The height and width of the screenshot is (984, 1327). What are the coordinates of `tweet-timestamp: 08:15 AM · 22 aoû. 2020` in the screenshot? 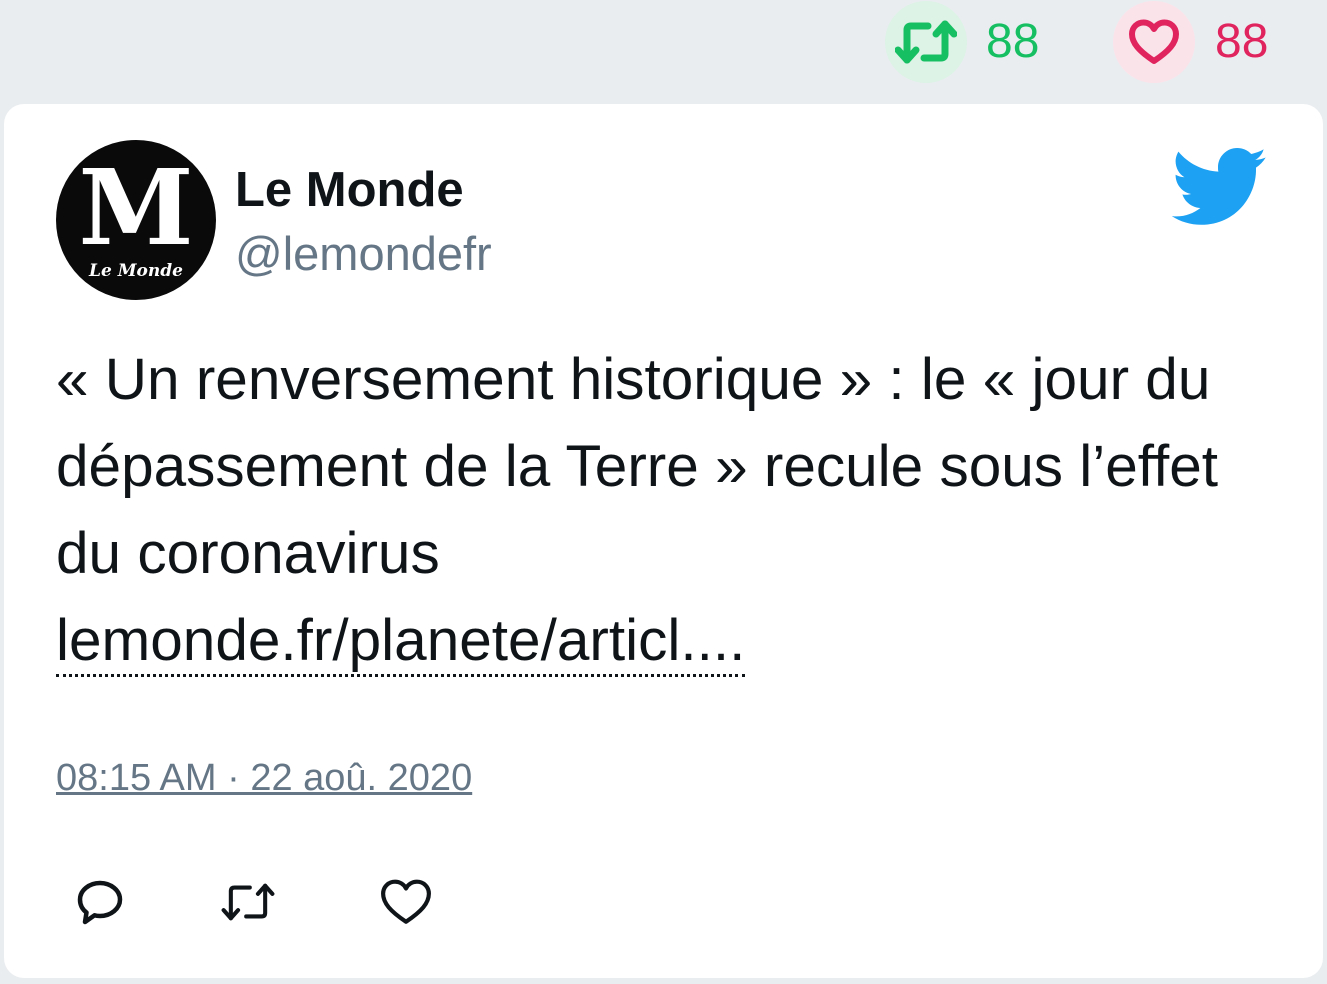 It's located at (264, 778).